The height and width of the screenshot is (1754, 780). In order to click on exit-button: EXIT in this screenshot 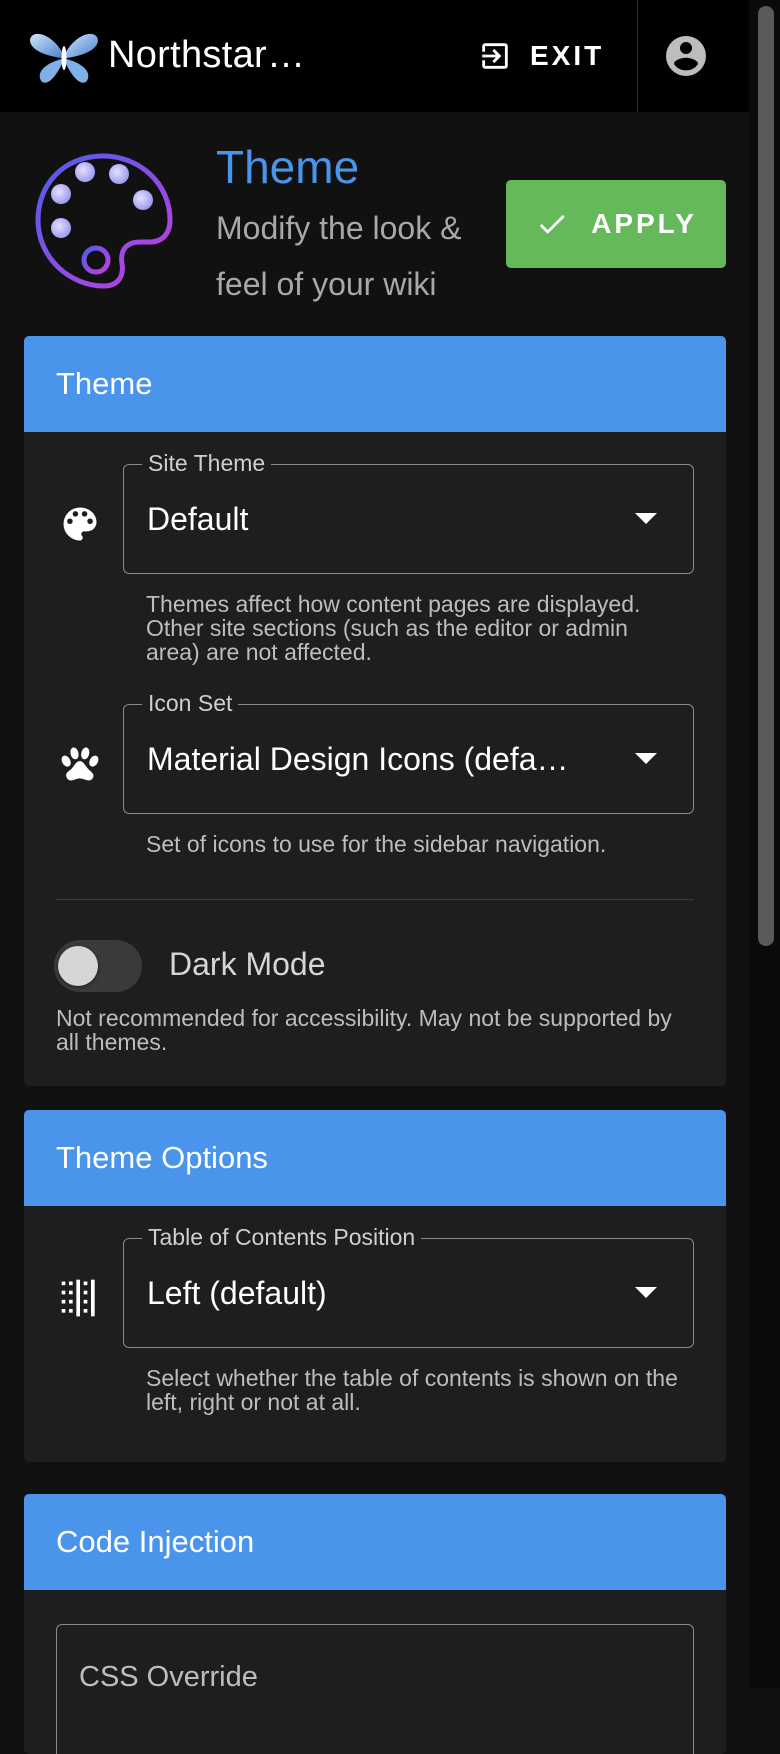, I will do `click(548, 56)`.